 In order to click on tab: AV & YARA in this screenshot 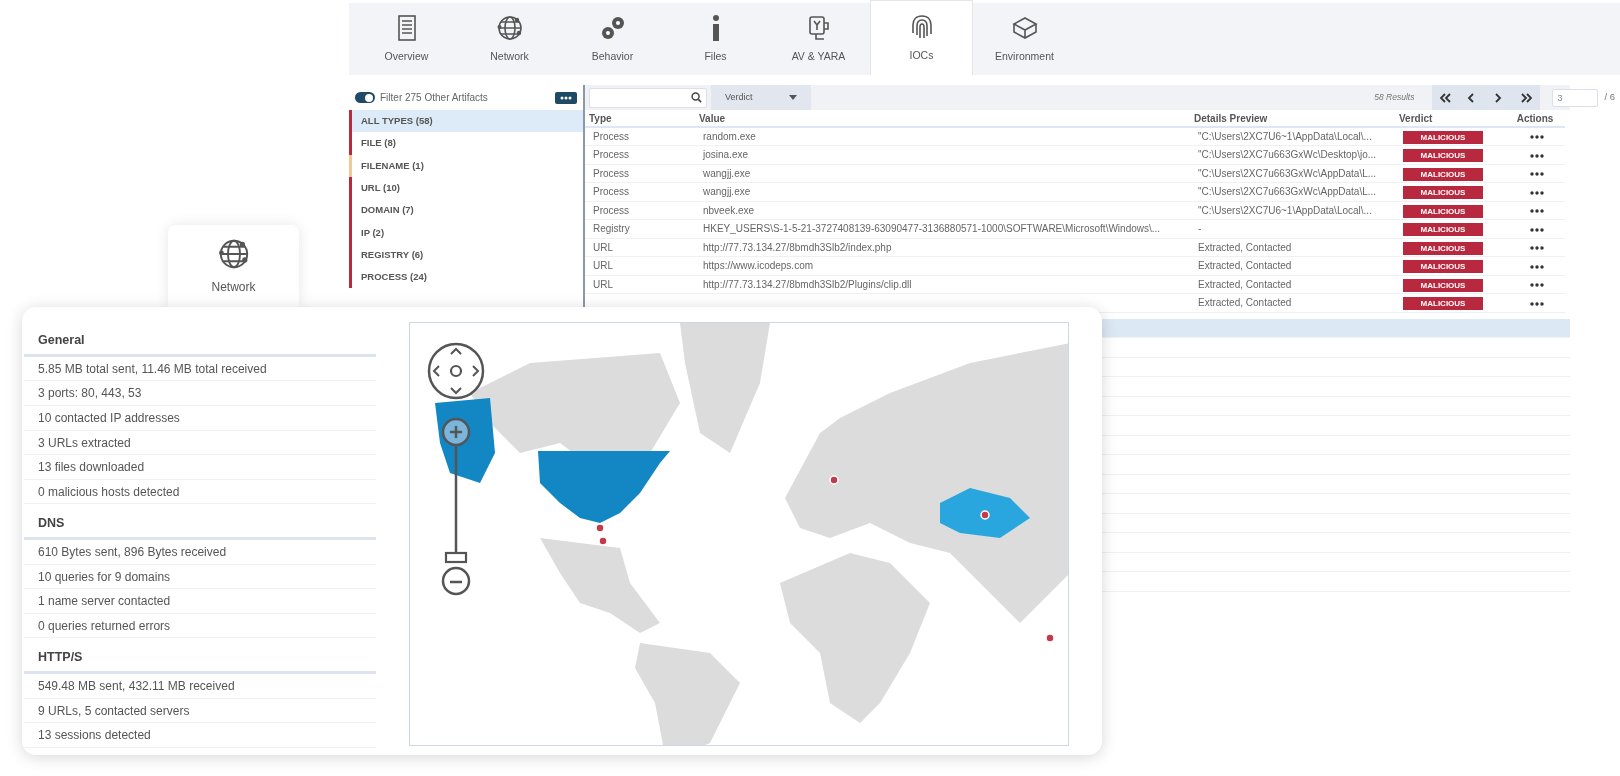, I will do `click(818, 39)`.